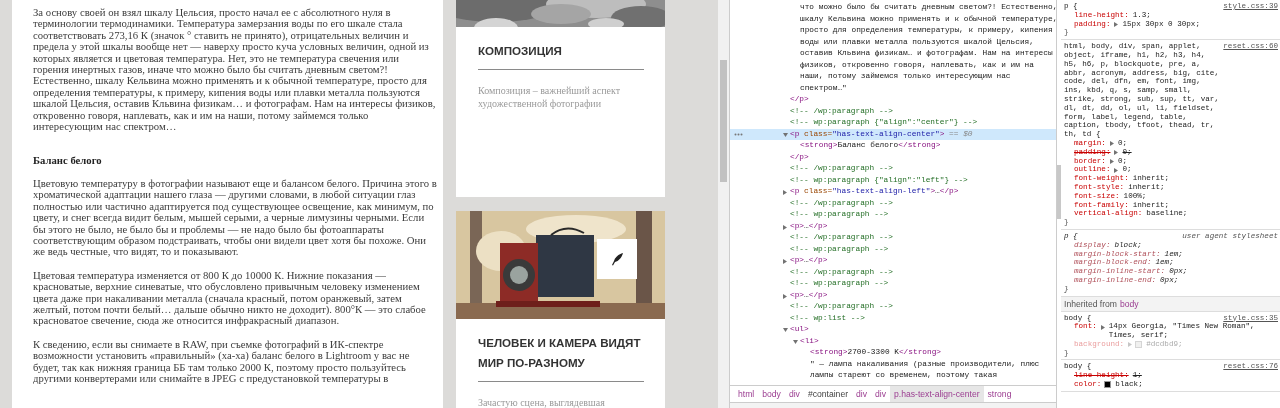 The image size is (1280, 408). I want to click on color-swatch, so click(1108, 385).